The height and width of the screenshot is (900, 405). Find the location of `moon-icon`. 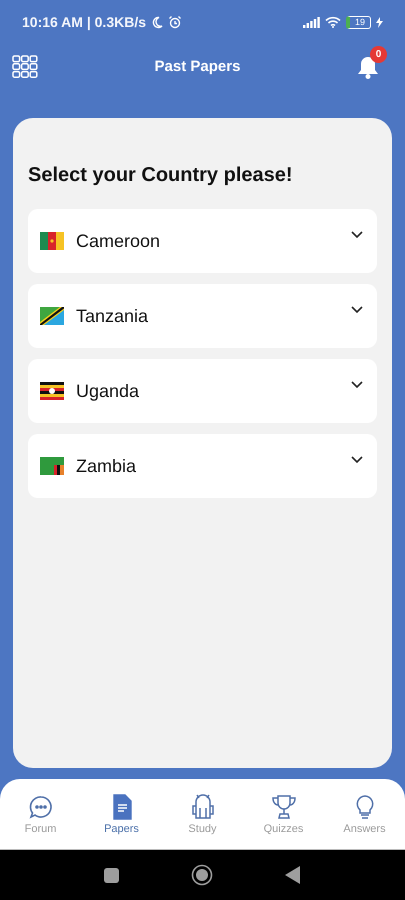

moon-icon is located at coordinates (157, 22).